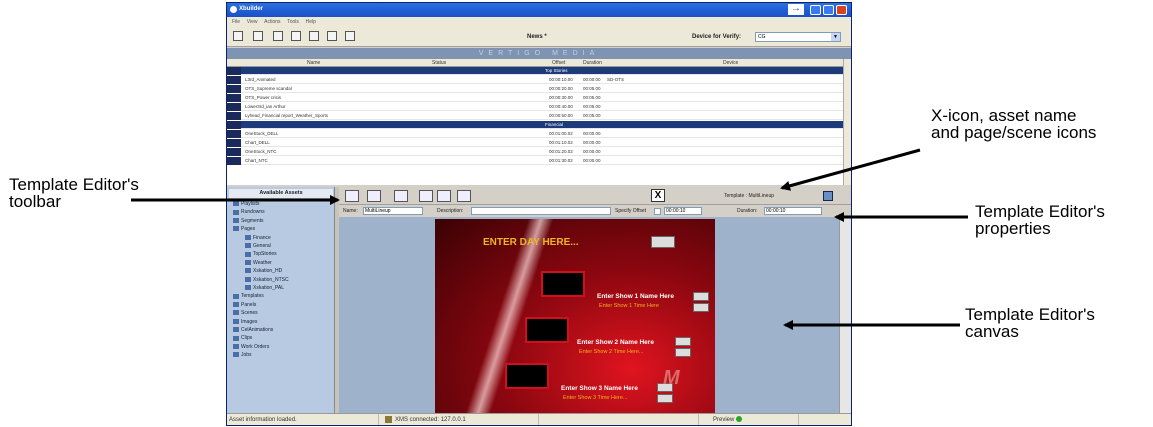  Describe the element at coordinates (1040, 220) in the screenshot. I see `callout-properties: Template Editor's properties` at that location.